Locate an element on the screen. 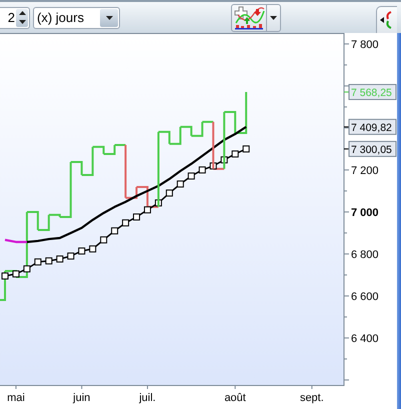 The height and width of the screenshot is (409, 401). axis-label: mai is located at coordinates (16, 398).